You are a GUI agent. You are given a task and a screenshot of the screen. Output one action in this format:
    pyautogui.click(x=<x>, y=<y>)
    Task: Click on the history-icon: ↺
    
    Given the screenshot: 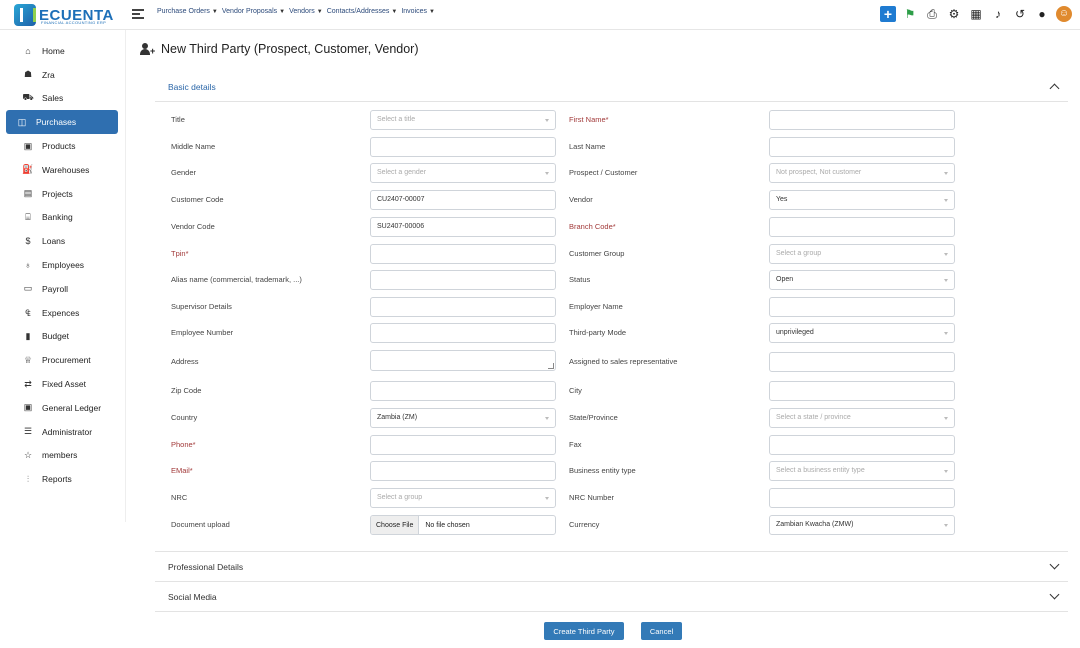 What is the action you would take?
    pyautogui.click(x=1020, y=14)
    